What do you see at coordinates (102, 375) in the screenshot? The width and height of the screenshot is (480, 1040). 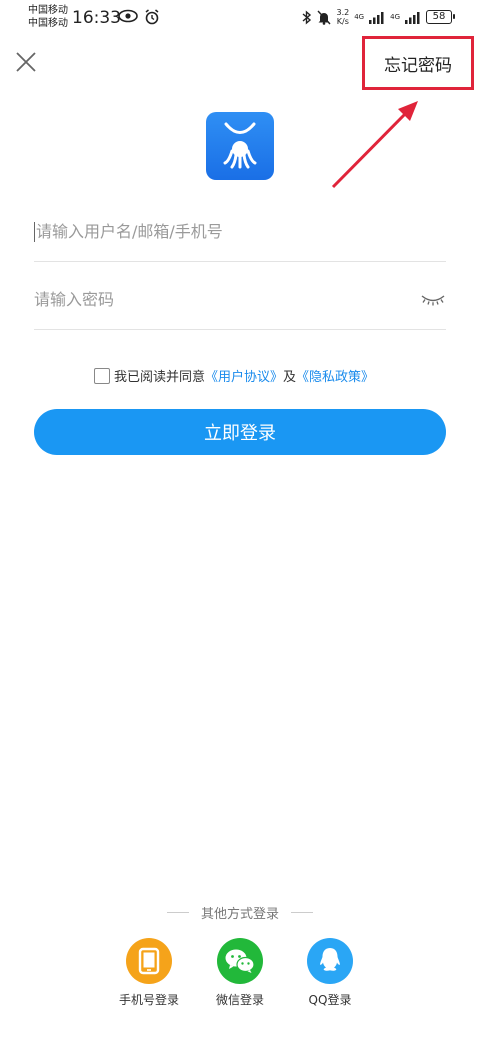 I see `agreement-checkbox` at bounding box center [102, 375].